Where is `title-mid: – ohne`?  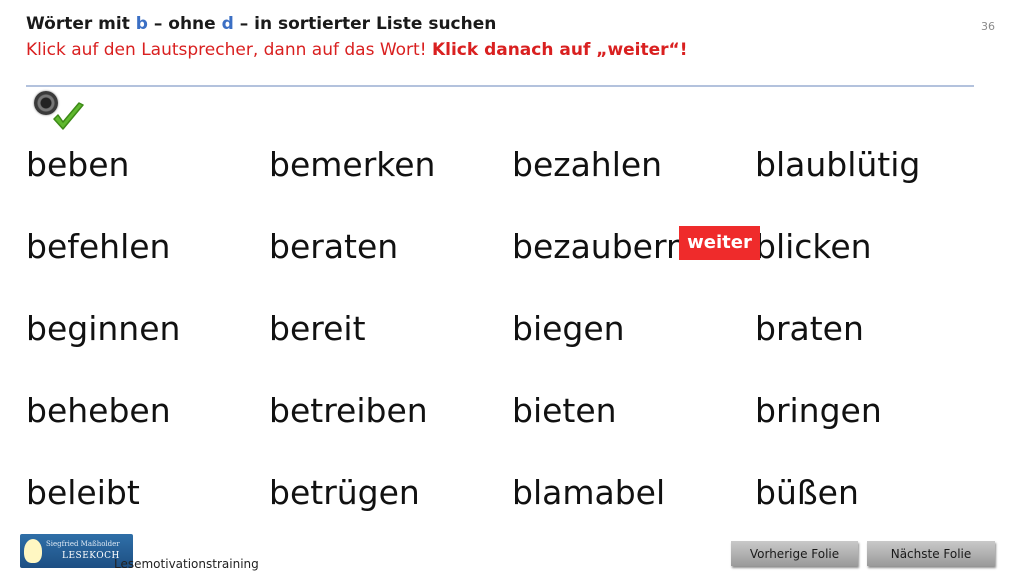
title-mid: – ohne is located at coordinates (184, 24).